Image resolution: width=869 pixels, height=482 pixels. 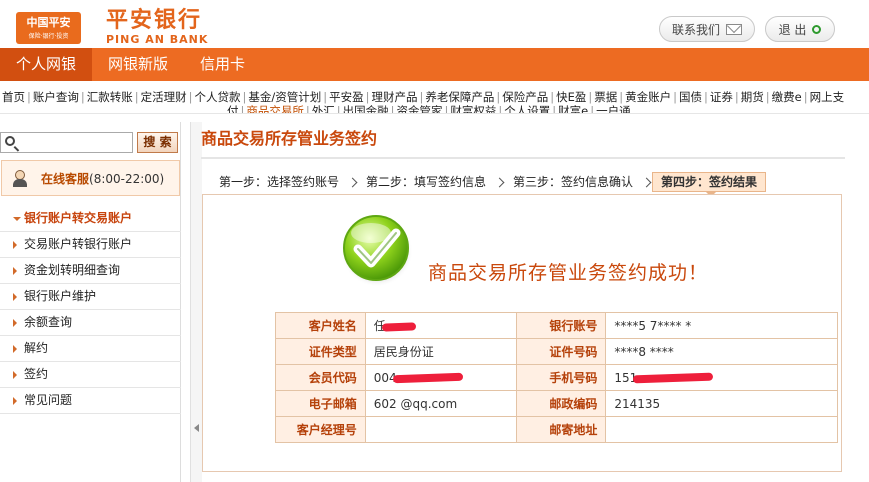 I want to click on contact-us-button: 联系我们, so click(x=707, y=29).